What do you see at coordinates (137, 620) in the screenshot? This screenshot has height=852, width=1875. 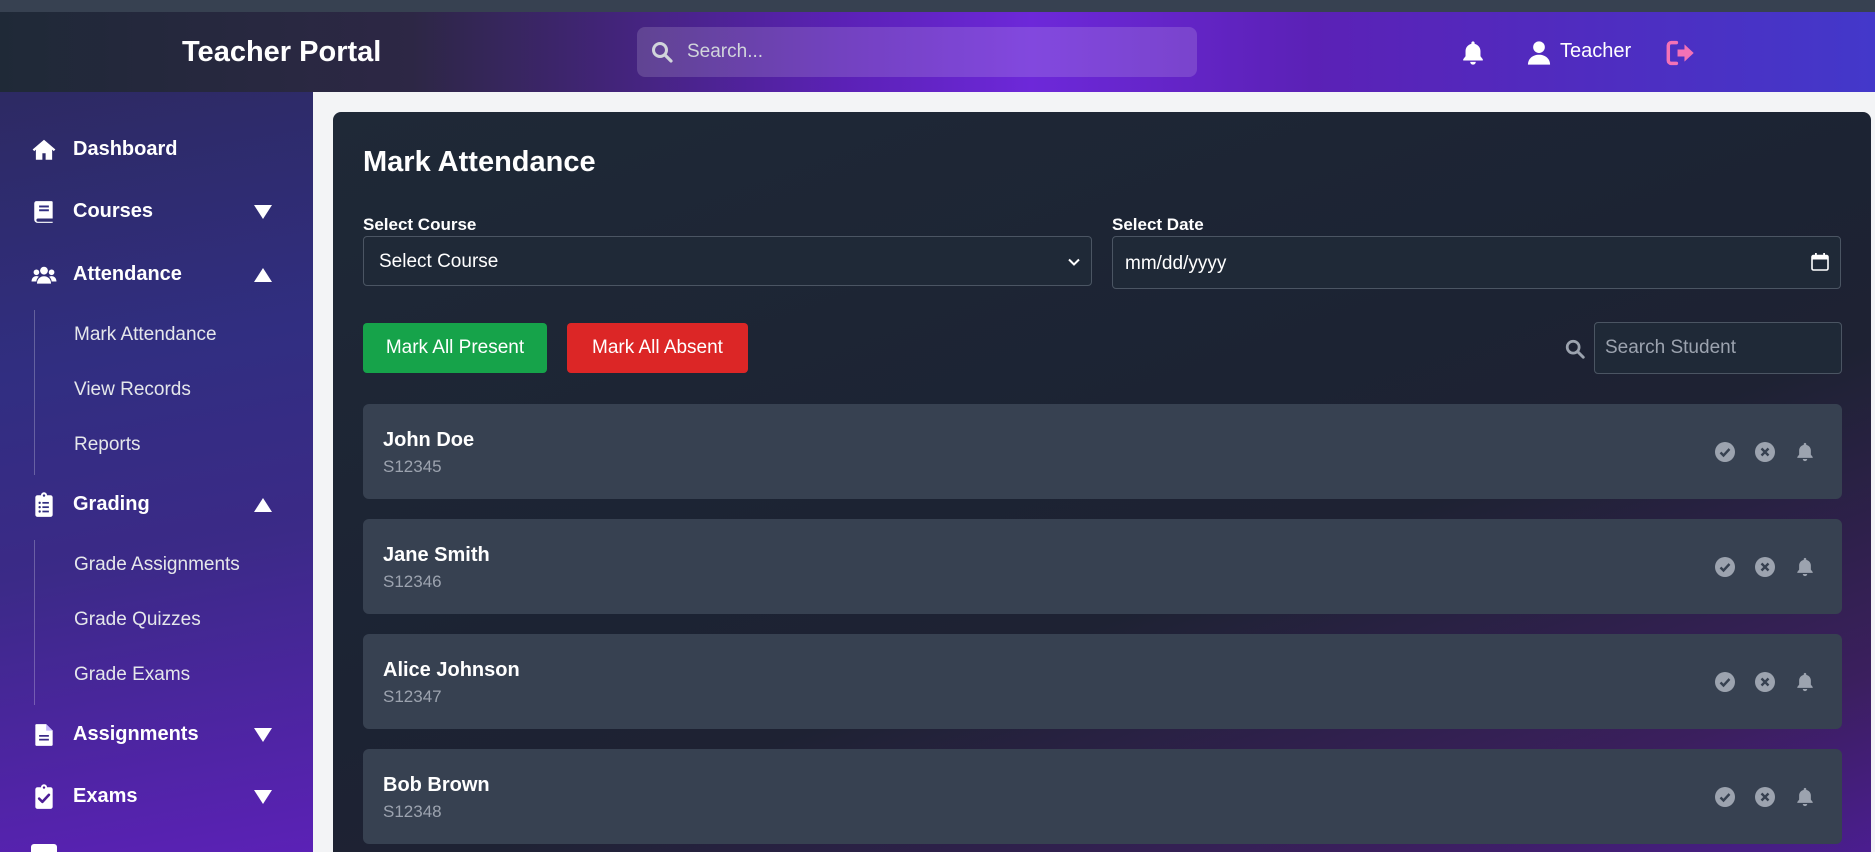 I see `sidebar-subitem-grade-quizzes: Grade Quizzes` at bounding box center [137, 620].